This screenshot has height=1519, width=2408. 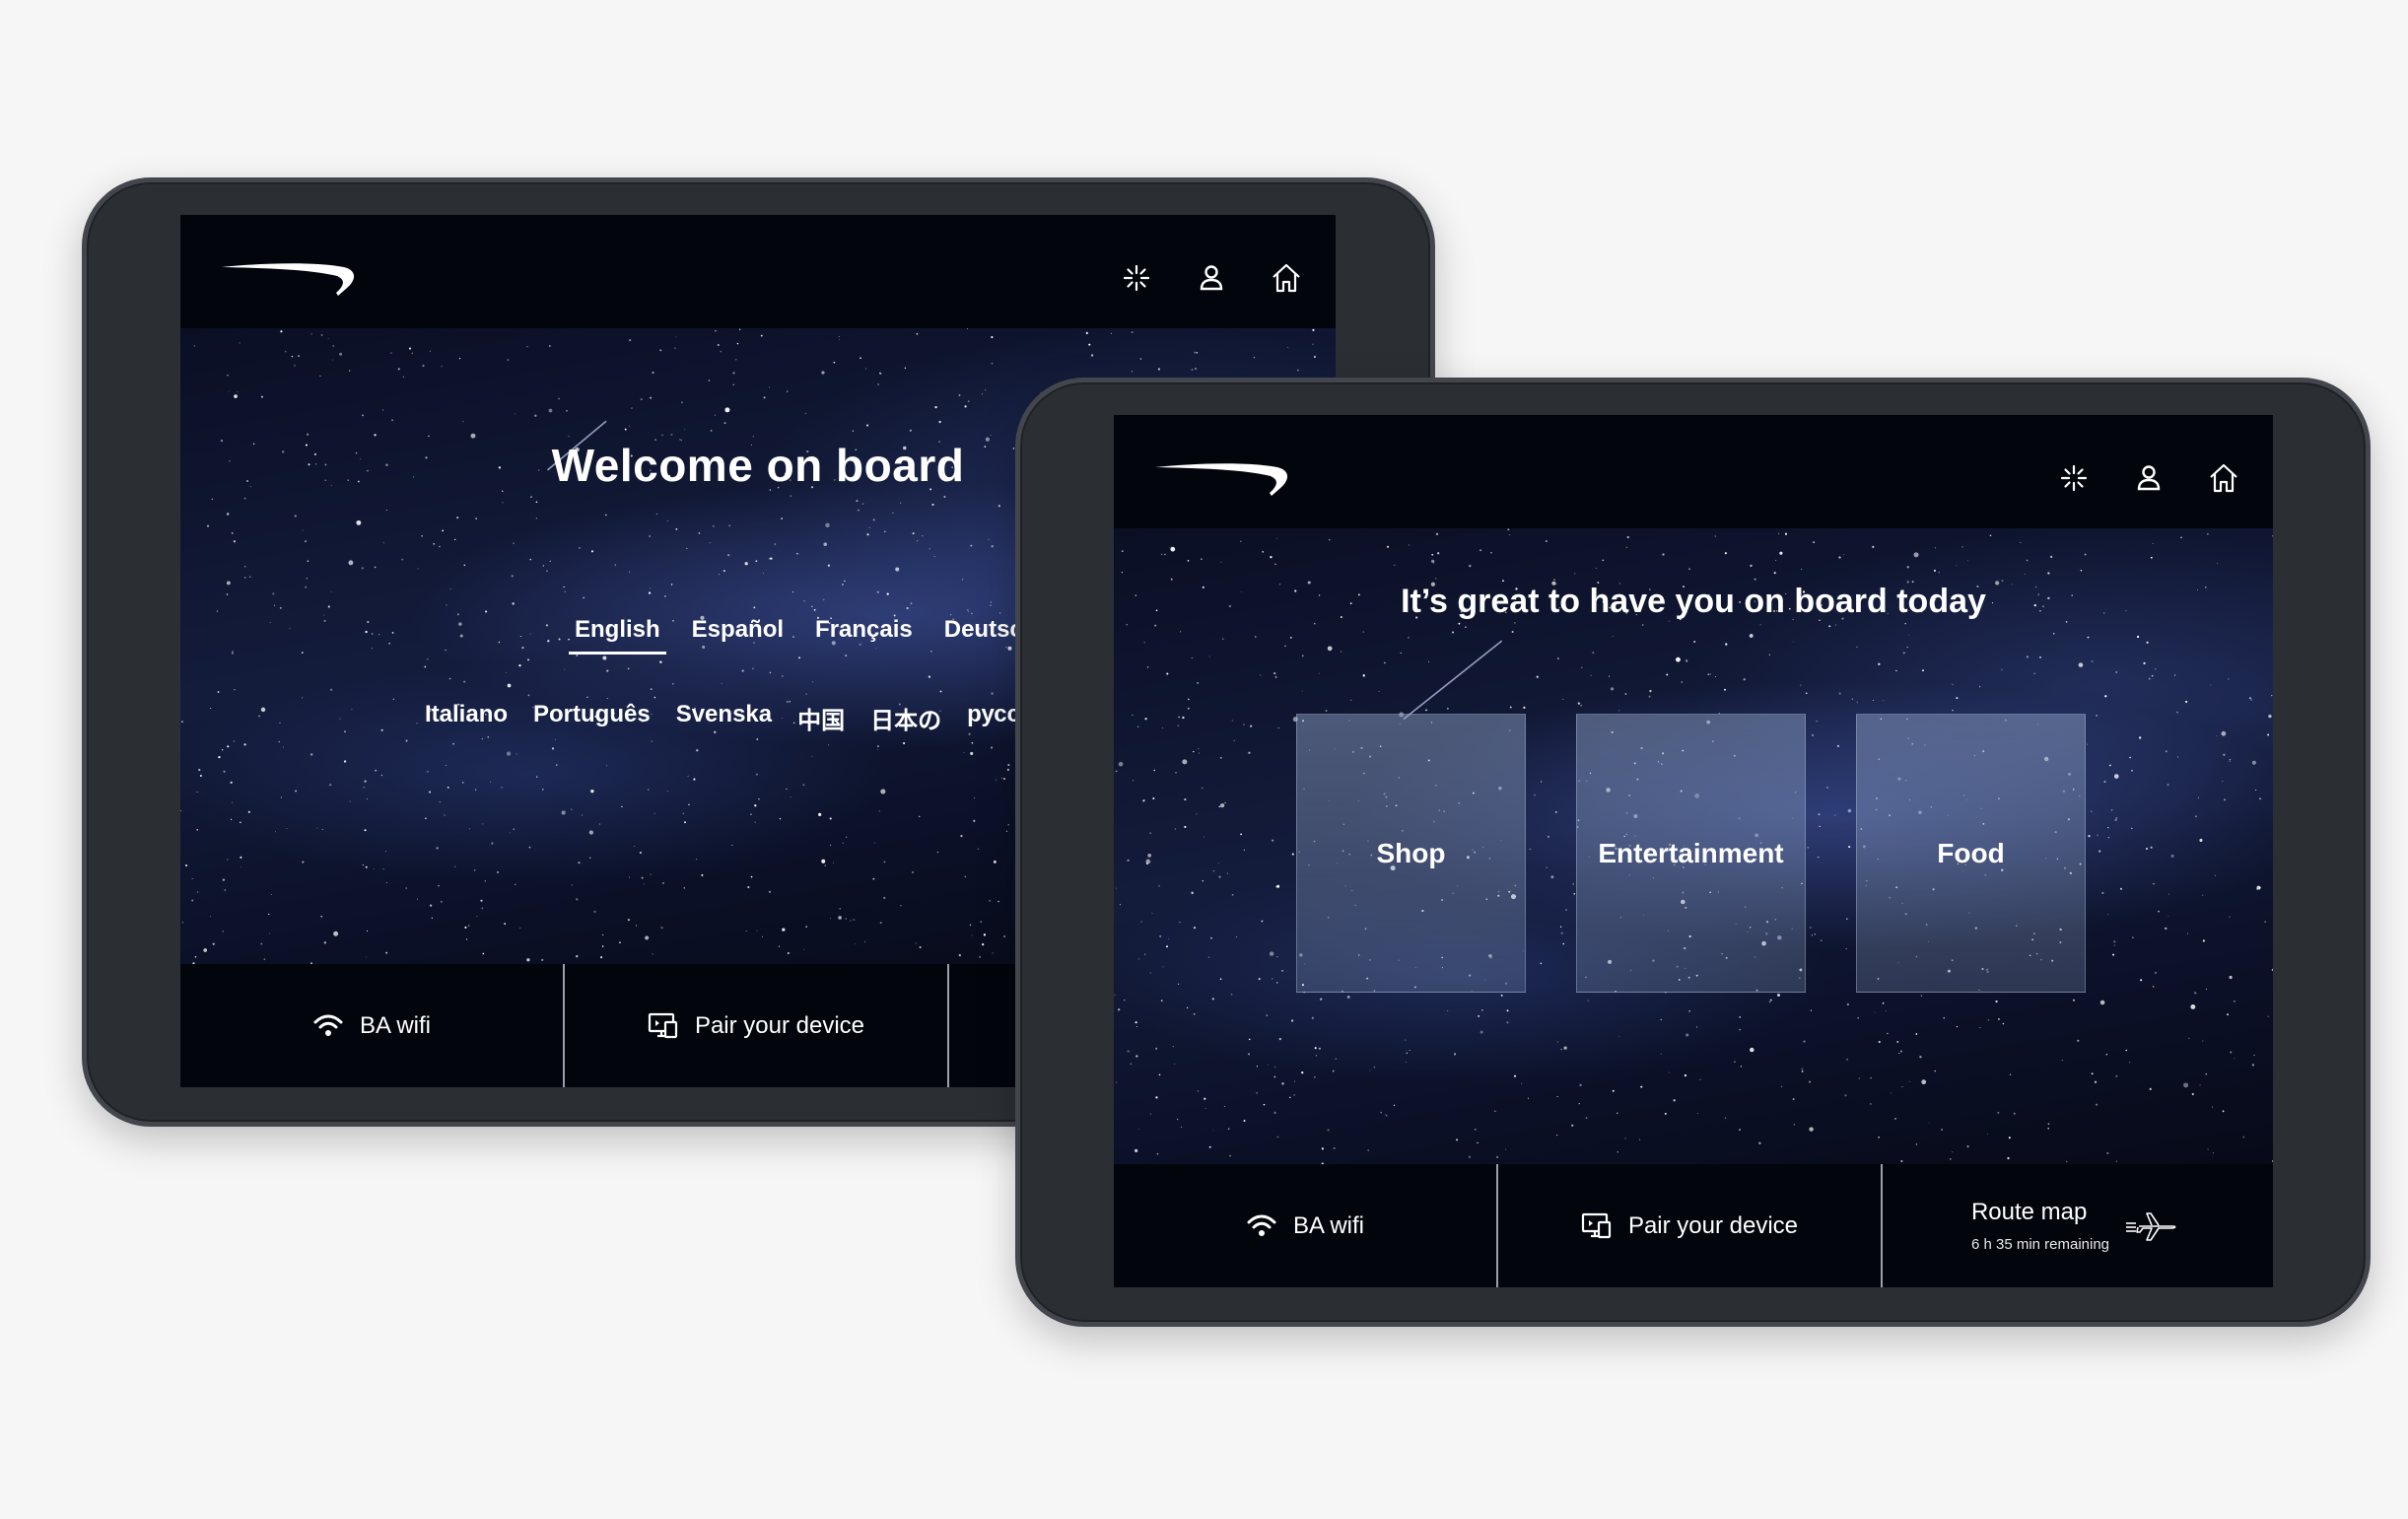 What do you see at coordinates (906, 718) in the screenshot?
I see `language-option-japanese: 日本の` at bounding box center [906, 718].